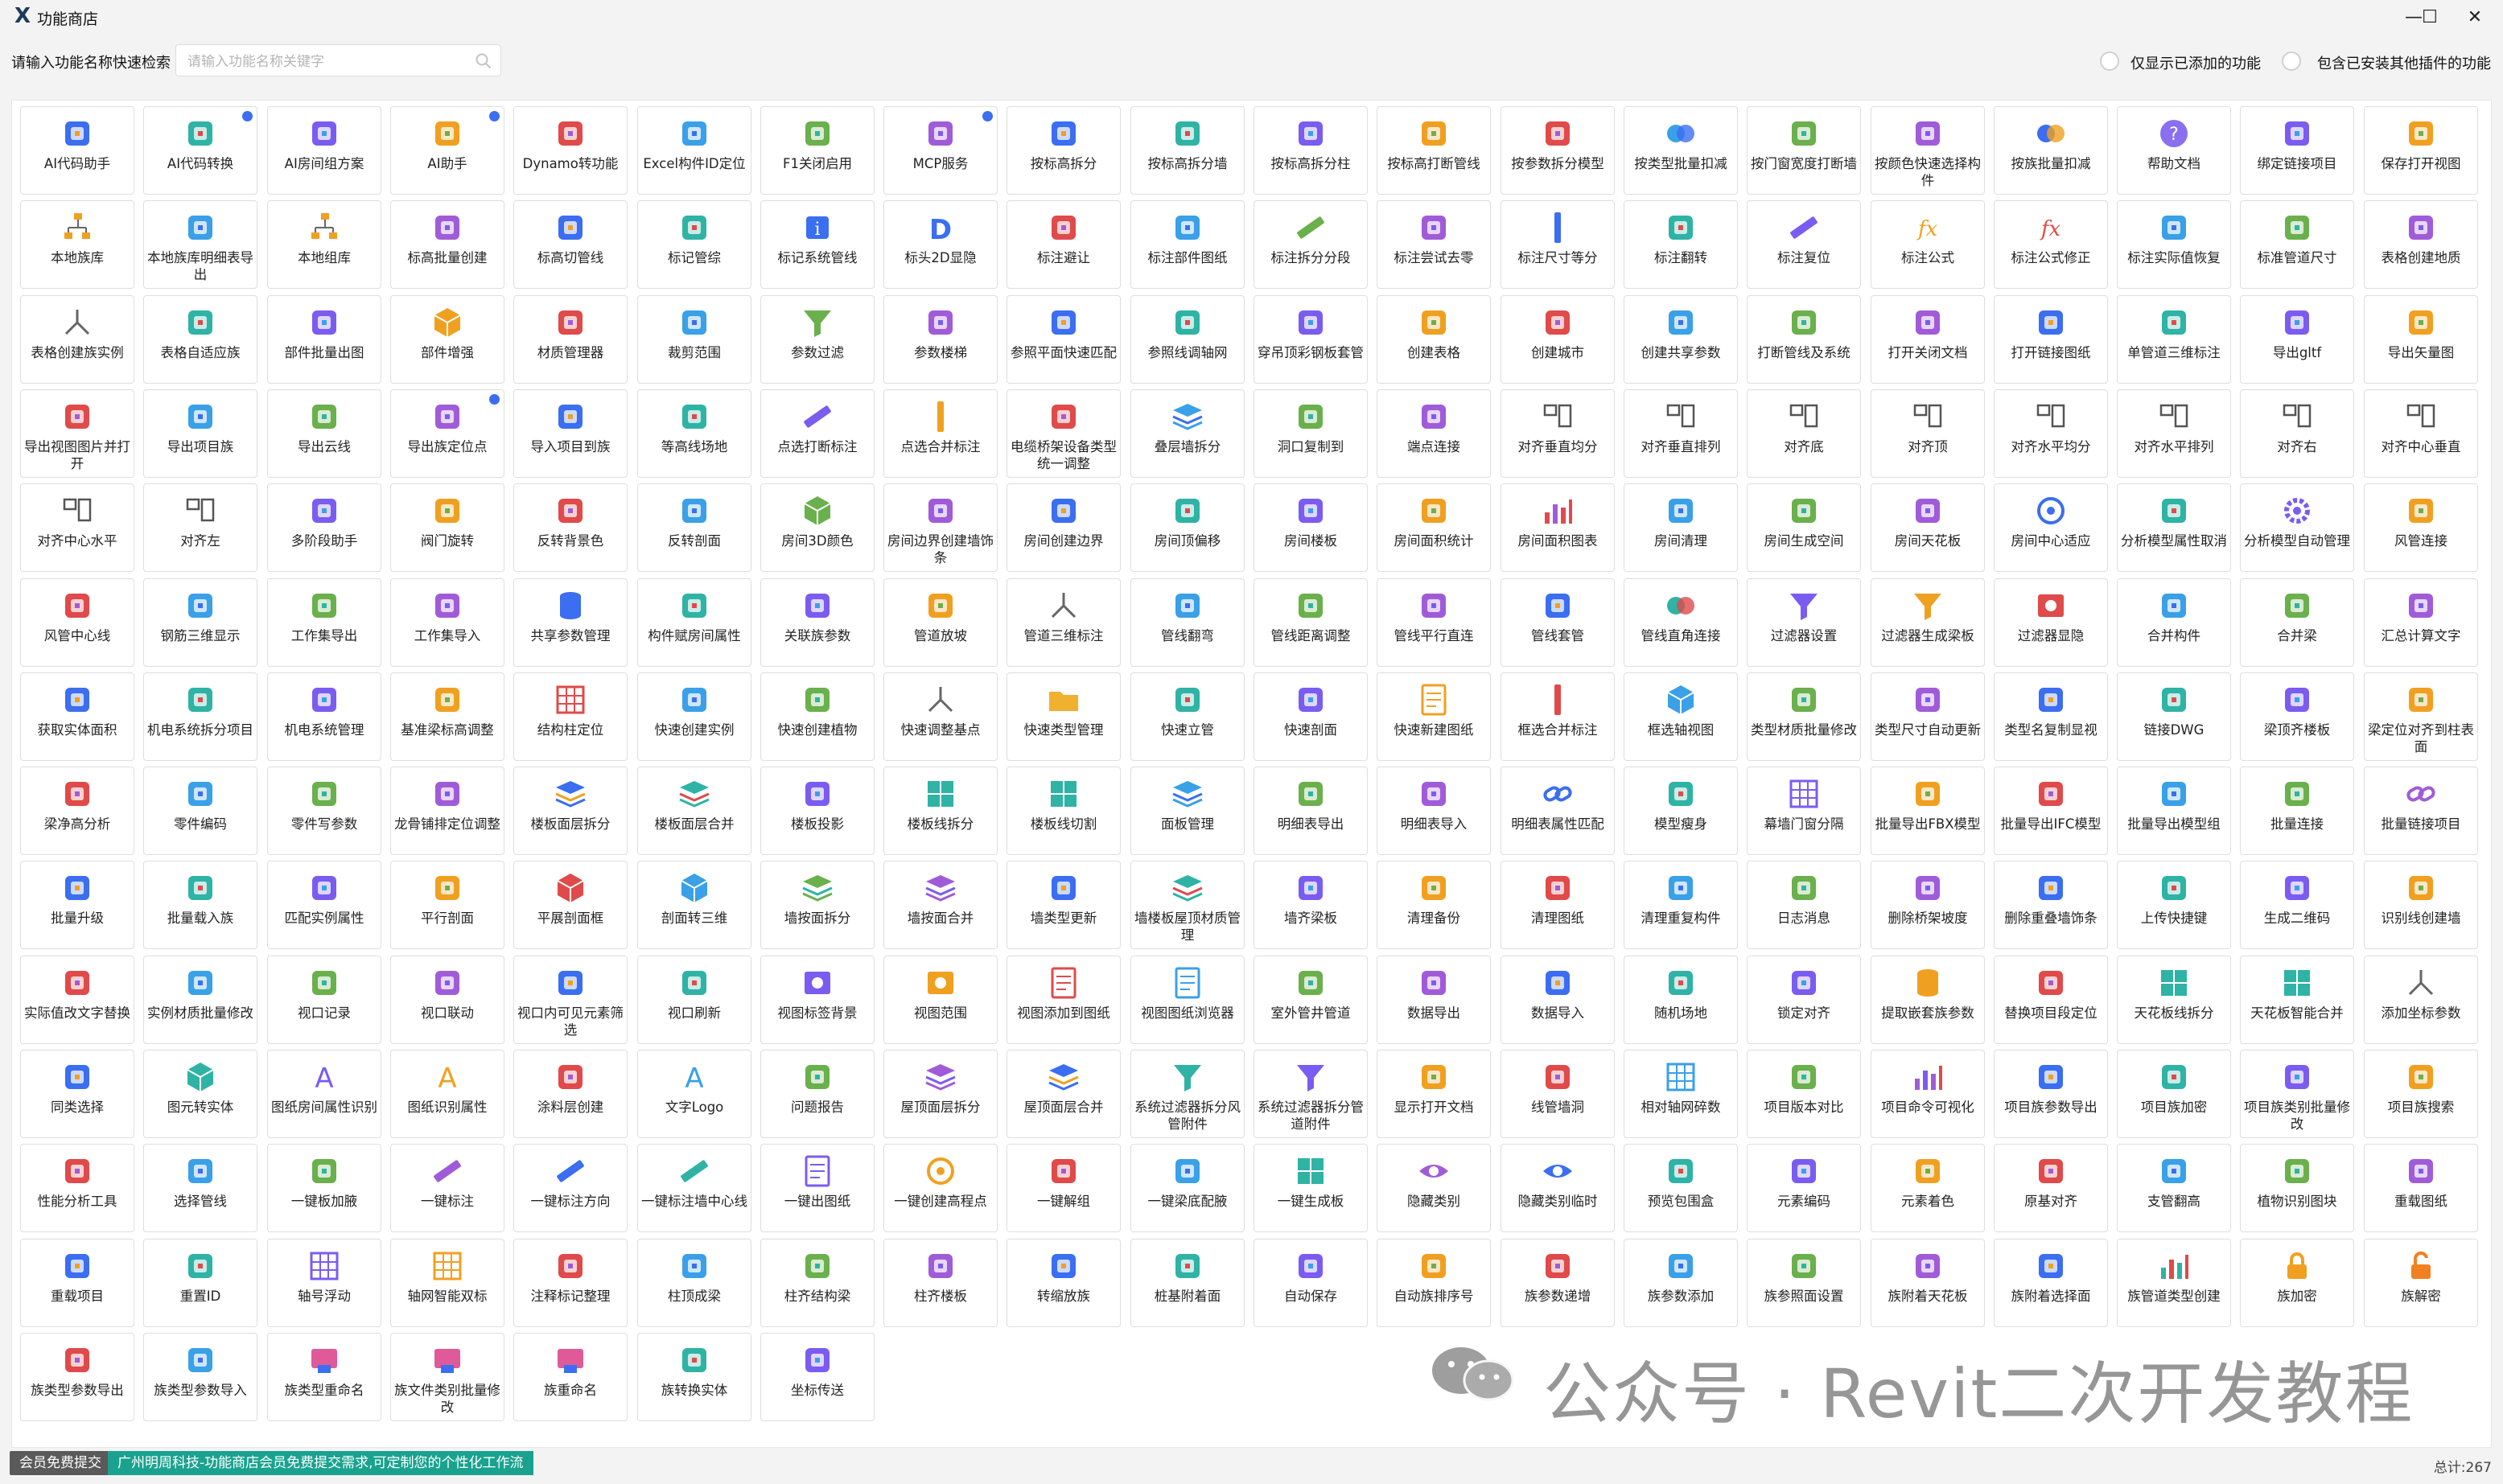 This screenshot has width=2503, height=1484. I want to click on feature-tile: 平展剖面框, so click(570, 905).